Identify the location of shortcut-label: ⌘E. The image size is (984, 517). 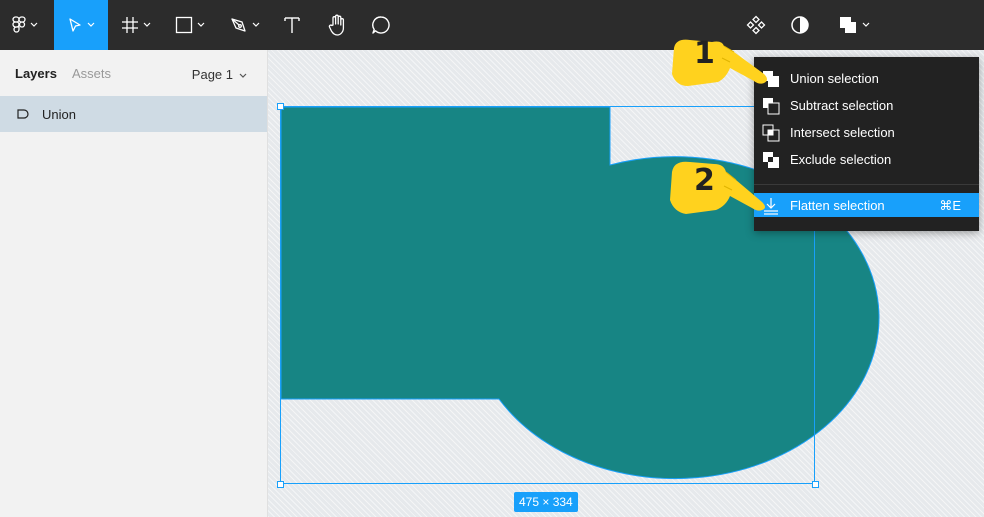
(950, 205).